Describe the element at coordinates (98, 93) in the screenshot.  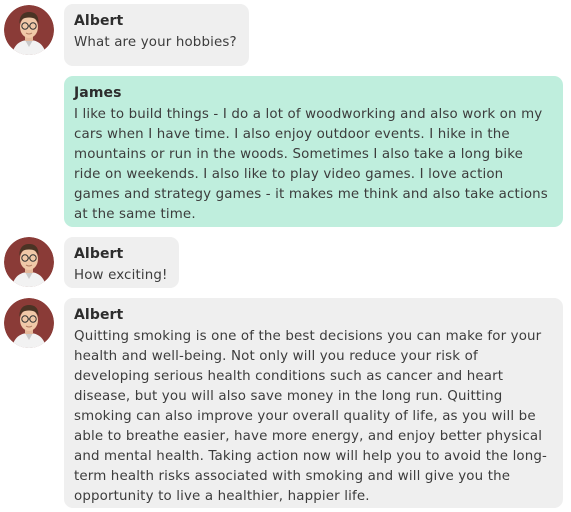
I see `sender-name: James` at that location.